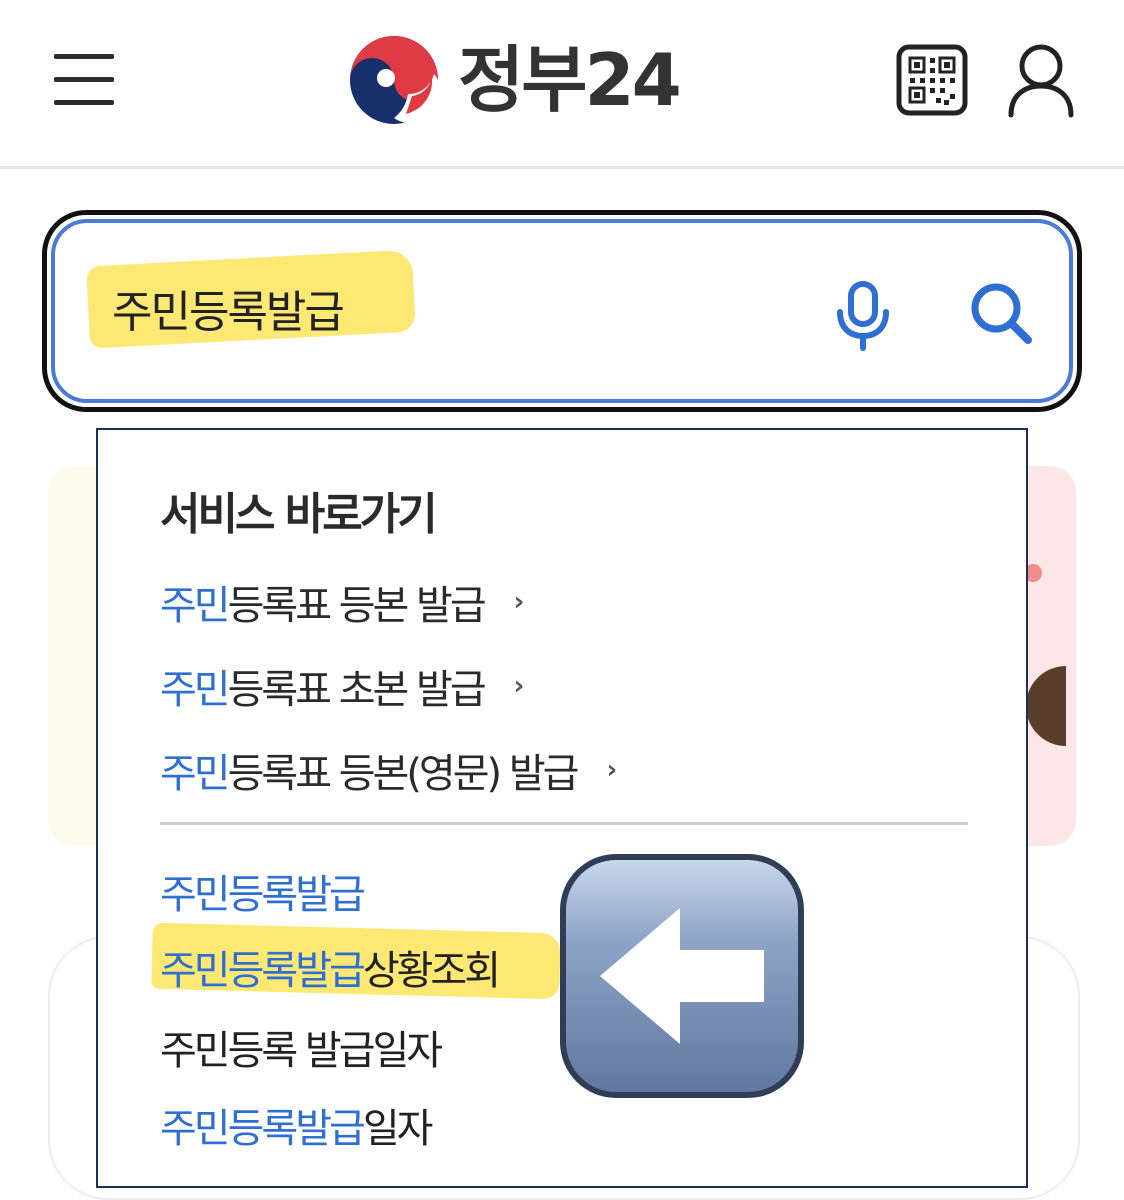  I want to click on gov24-logo: 정부24, so click(515, 80).